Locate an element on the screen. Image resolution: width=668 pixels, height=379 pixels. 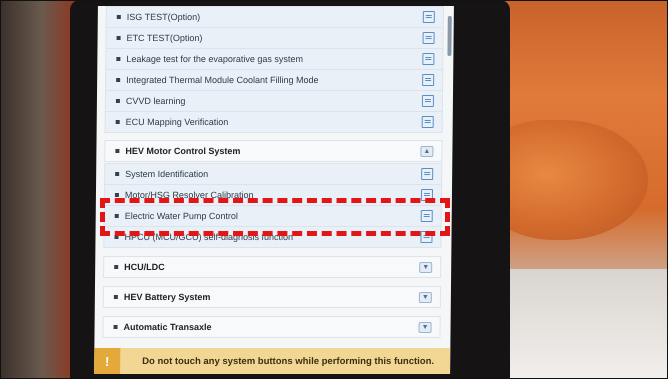
menu-item-label: CVVD learning is located at coordinates (155, 101).